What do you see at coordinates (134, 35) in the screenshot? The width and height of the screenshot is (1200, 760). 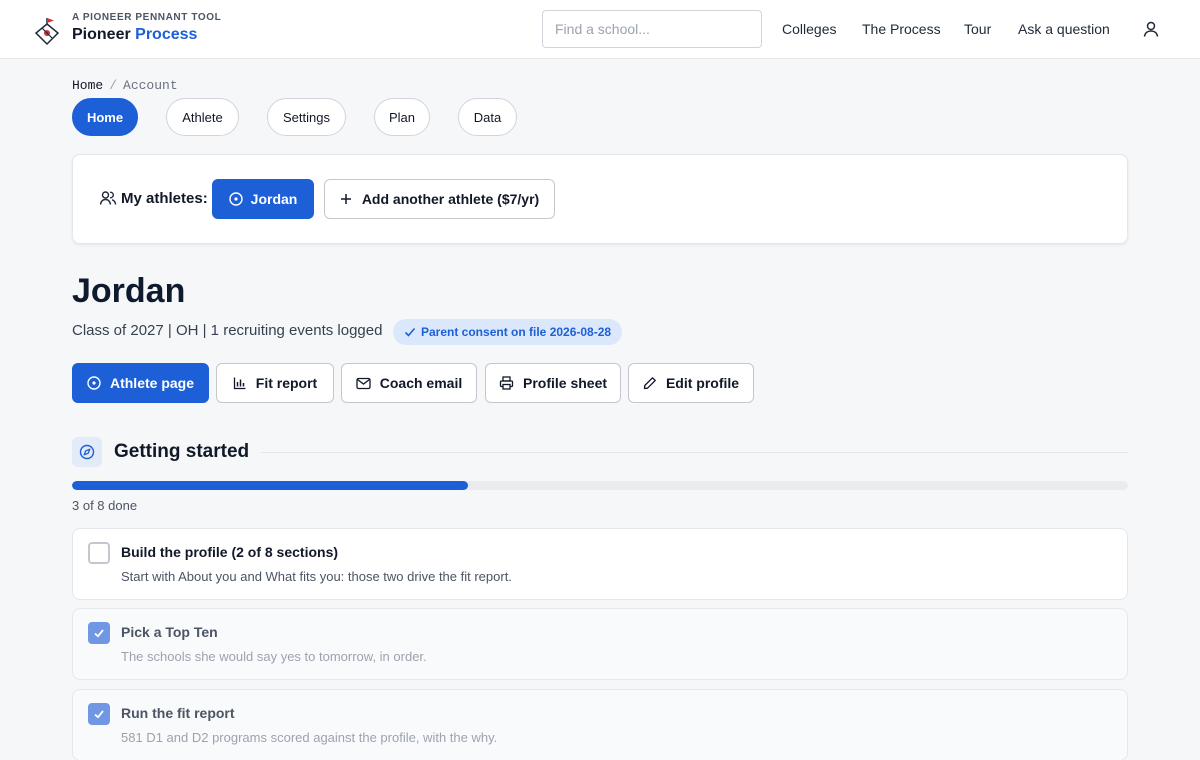 I see `brand-name: Pioneer Process` at bounding box center [134, 35].